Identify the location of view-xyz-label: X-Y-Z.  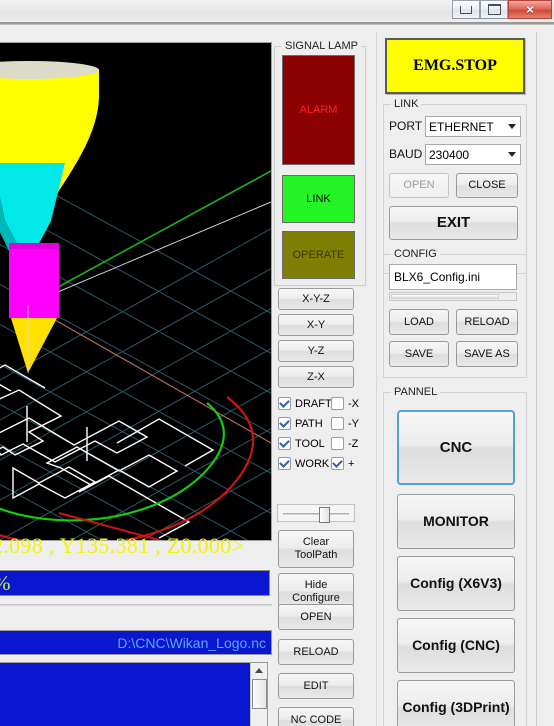
(316, 298).